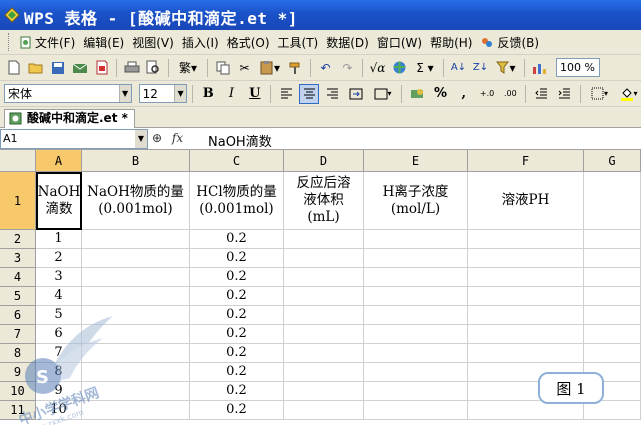  What do you see at coordinates (59, 315) in the screenshot?
I see `table-cell: 5` at bounding box center [59, 315].